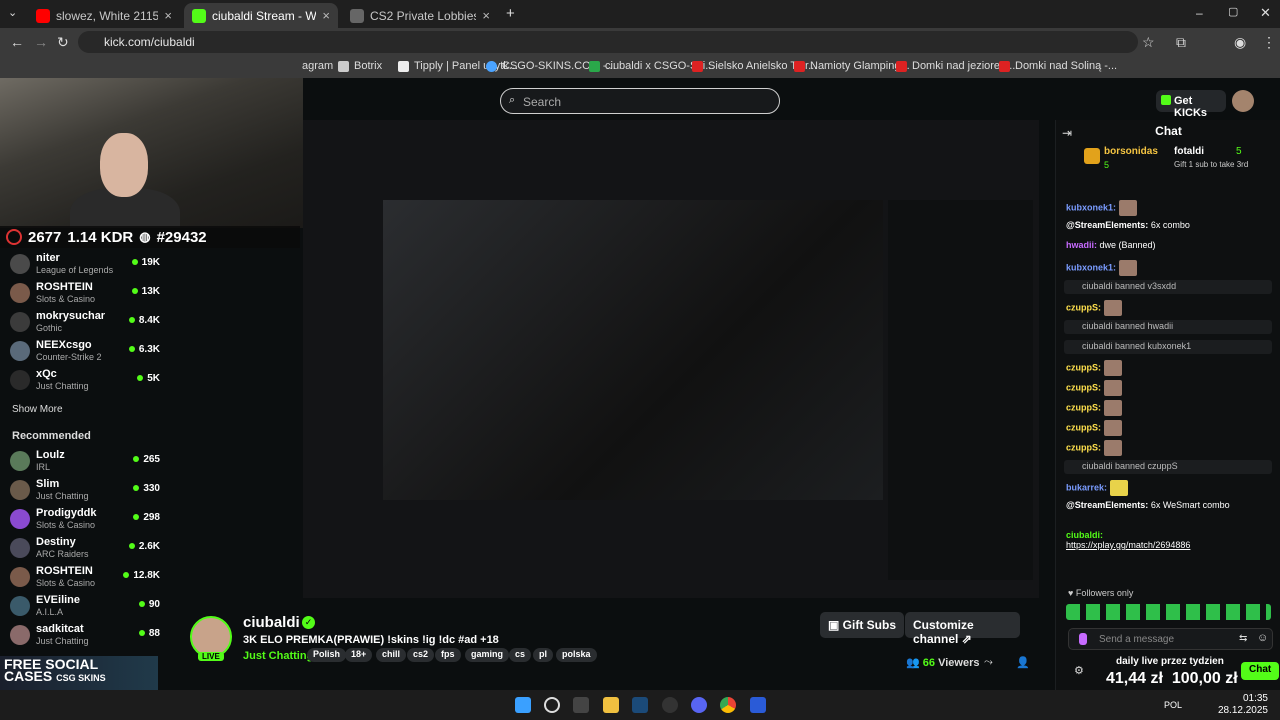 This screenshot has width=1280, height=720. What do you see at coordinates (988, 662) in the screenshot?
I see `share-icon: ⤳` at bounding box center [988, 662].